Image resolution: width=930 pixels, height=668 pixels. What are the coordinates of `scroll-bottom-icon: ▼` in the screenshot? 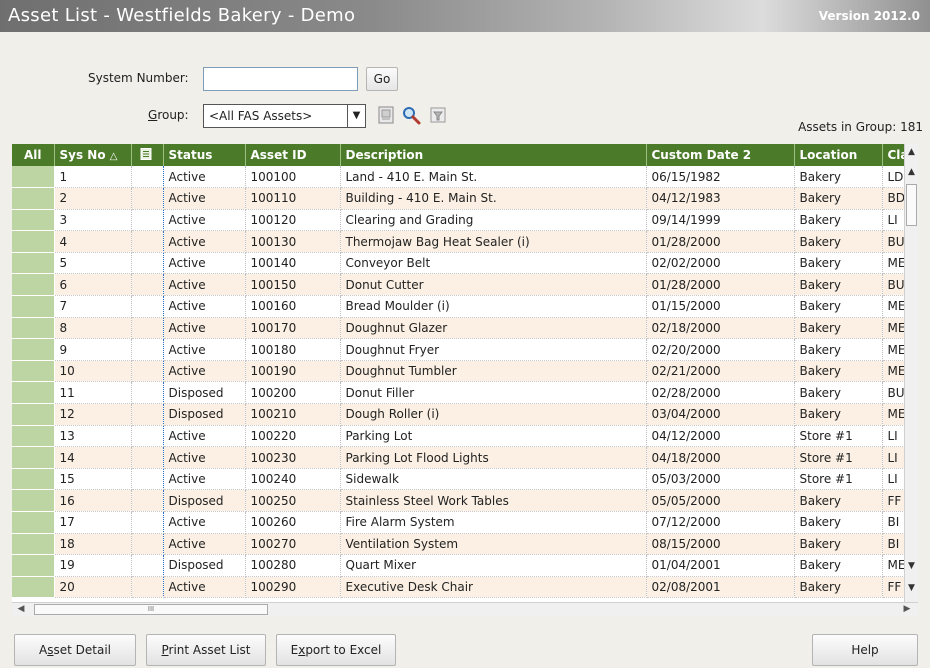 It's located at (911, 588).